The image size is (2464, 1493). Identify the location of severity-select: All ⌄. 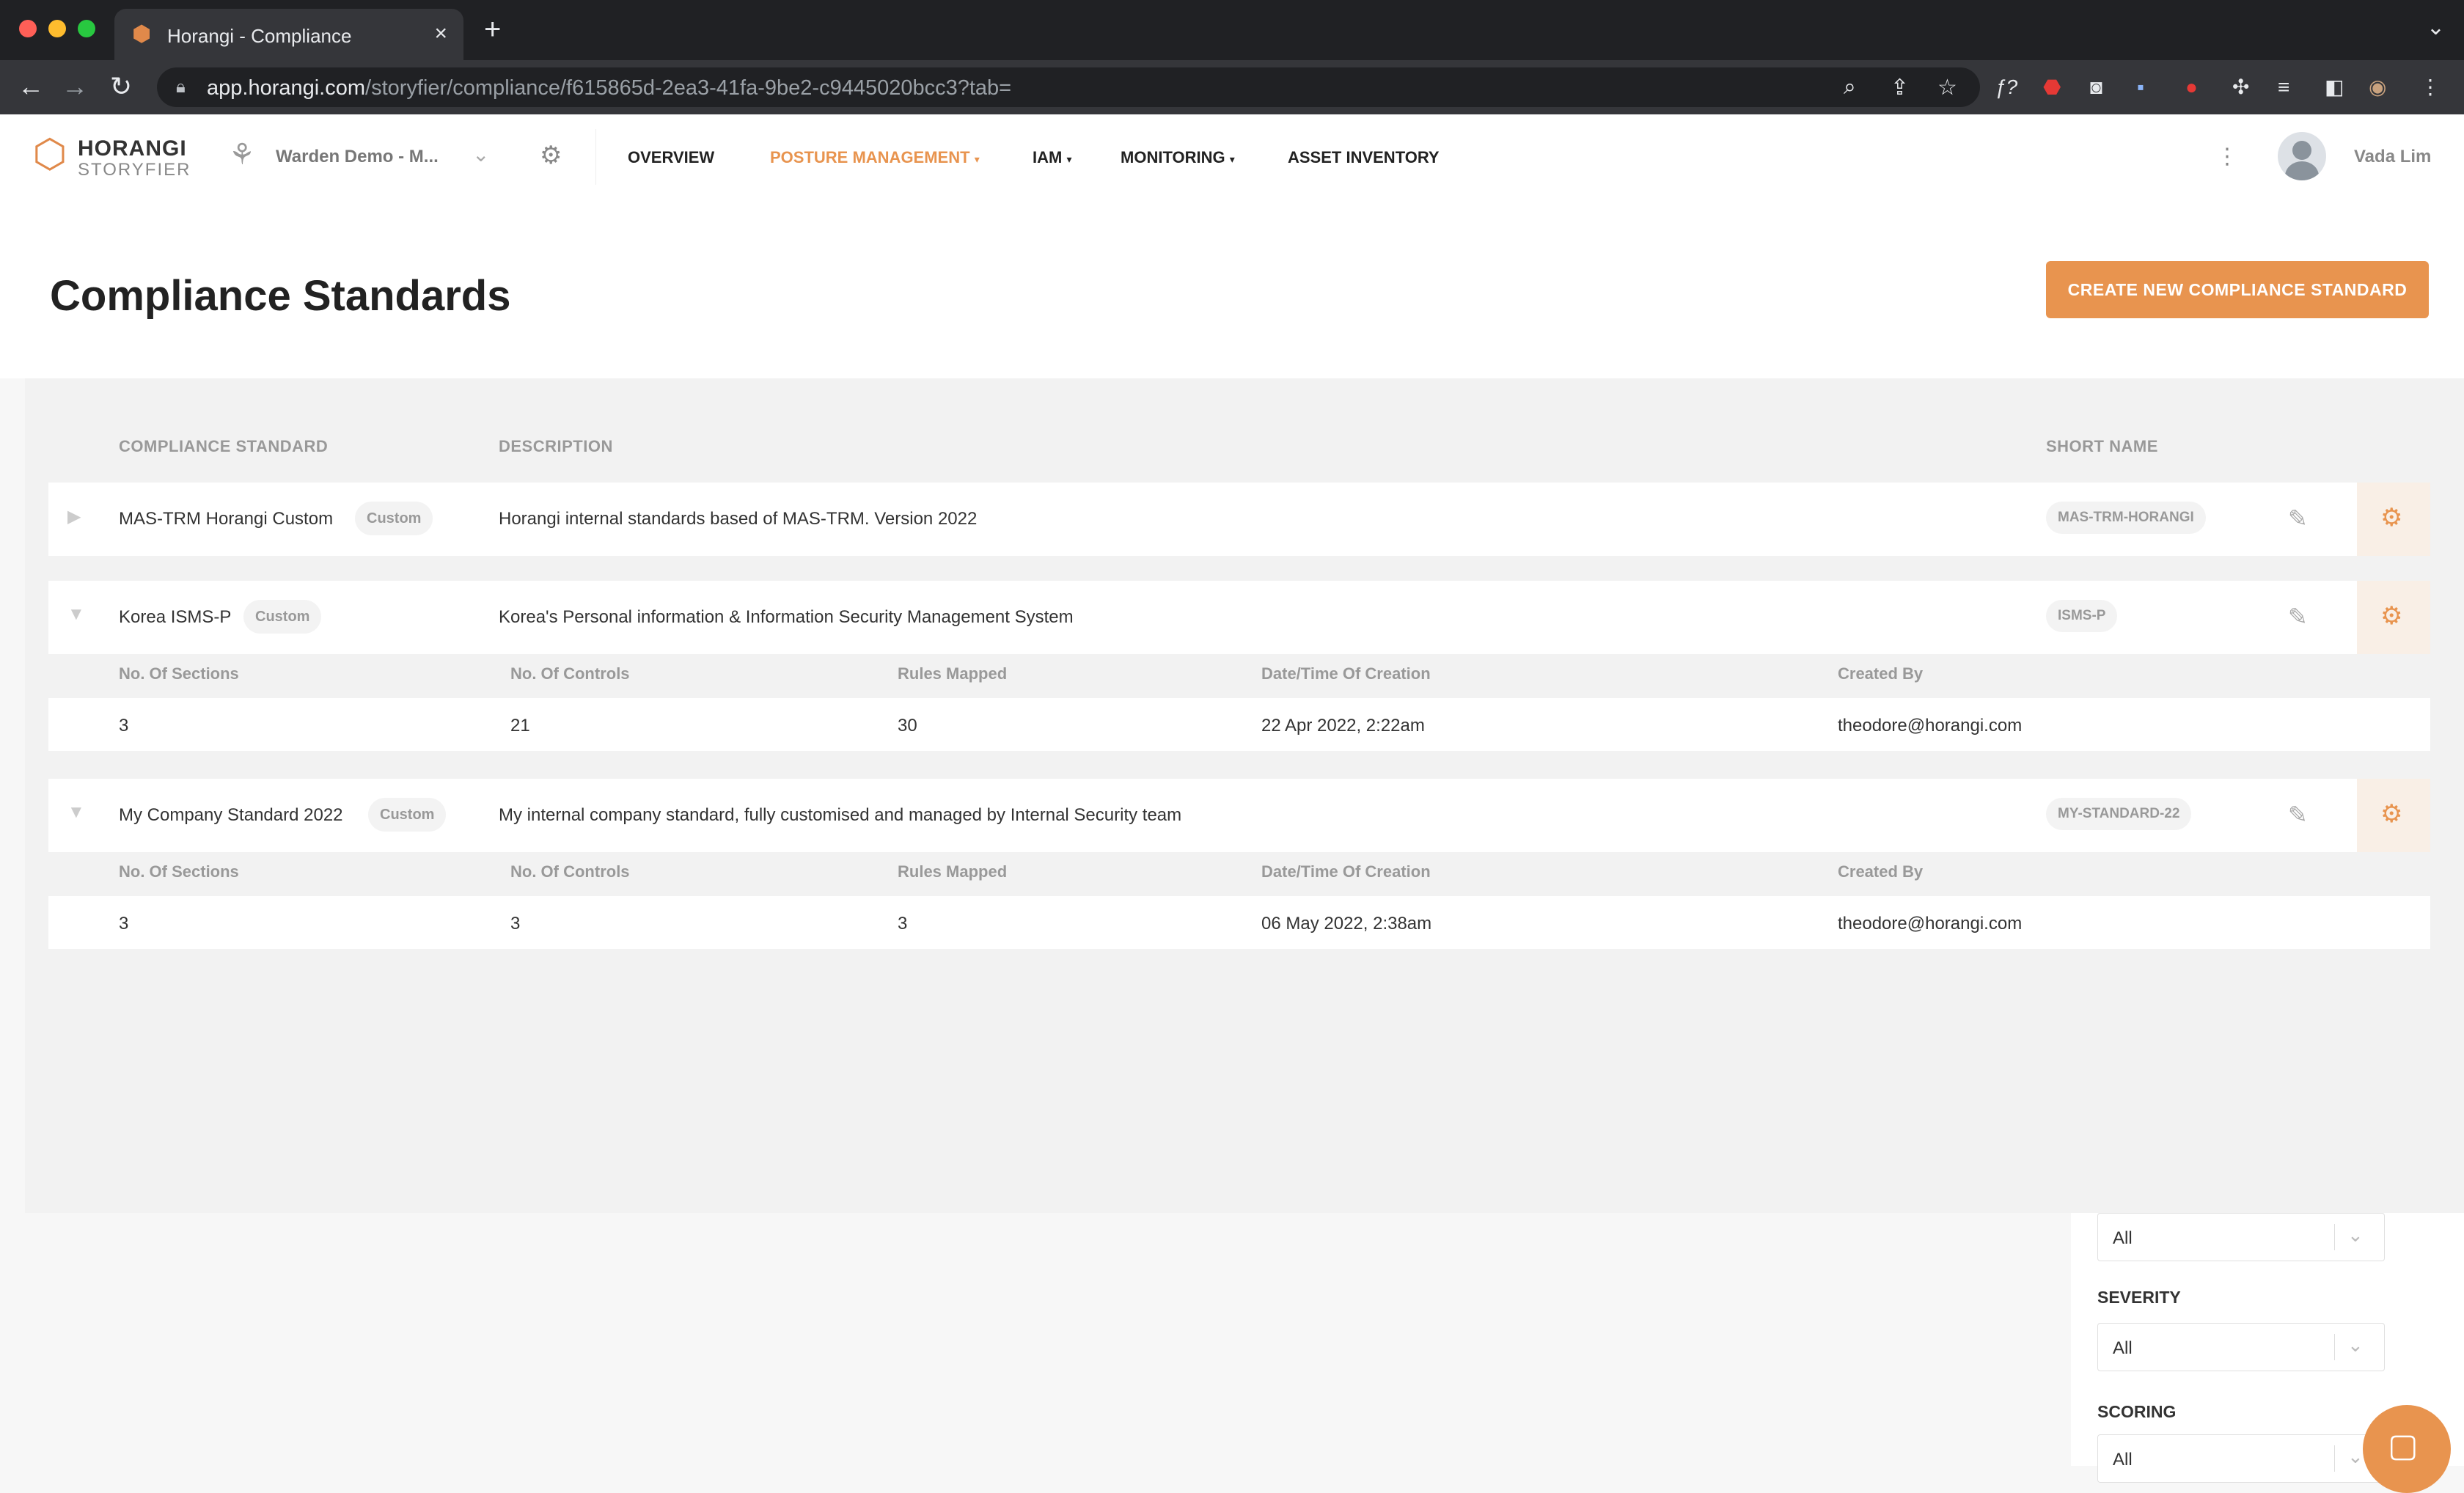
(2241, 1347).